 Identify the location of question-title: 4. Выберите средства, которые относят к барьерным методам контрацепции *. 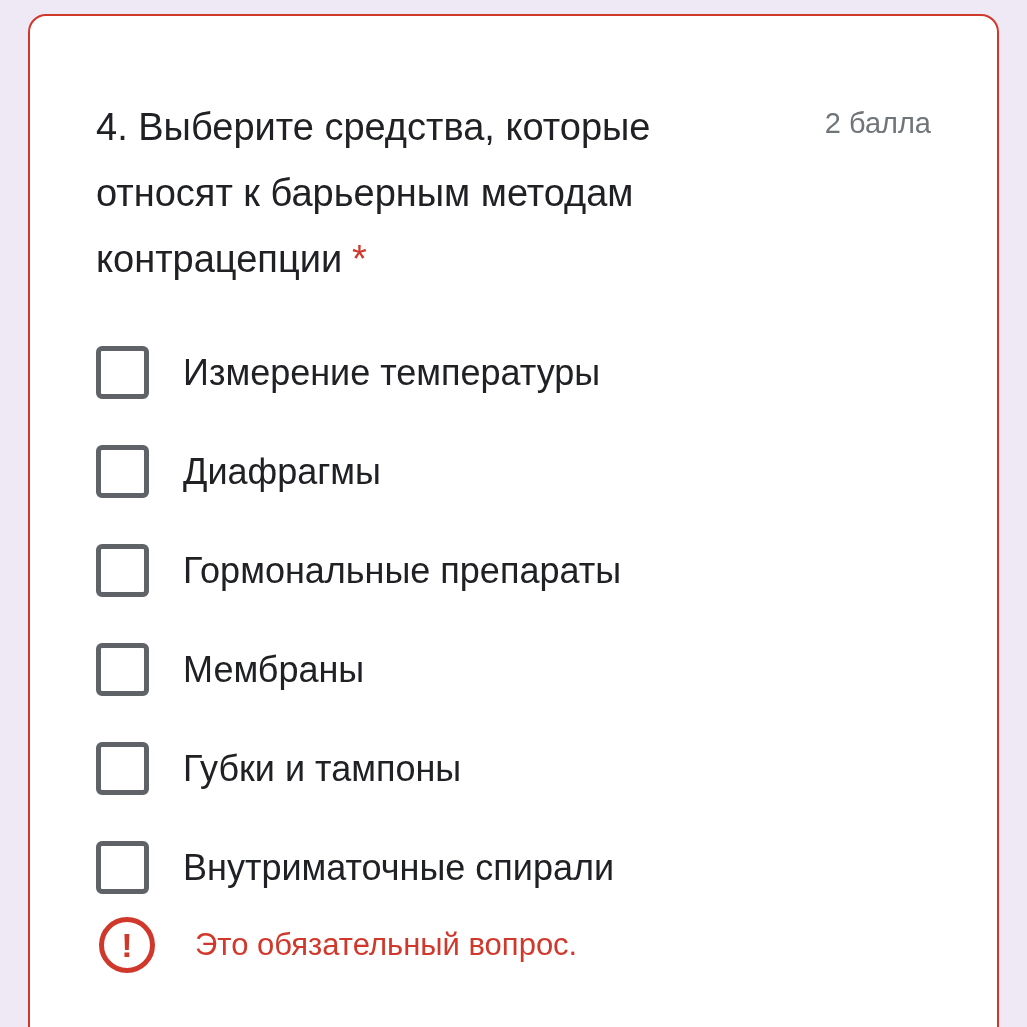
(374, 193).